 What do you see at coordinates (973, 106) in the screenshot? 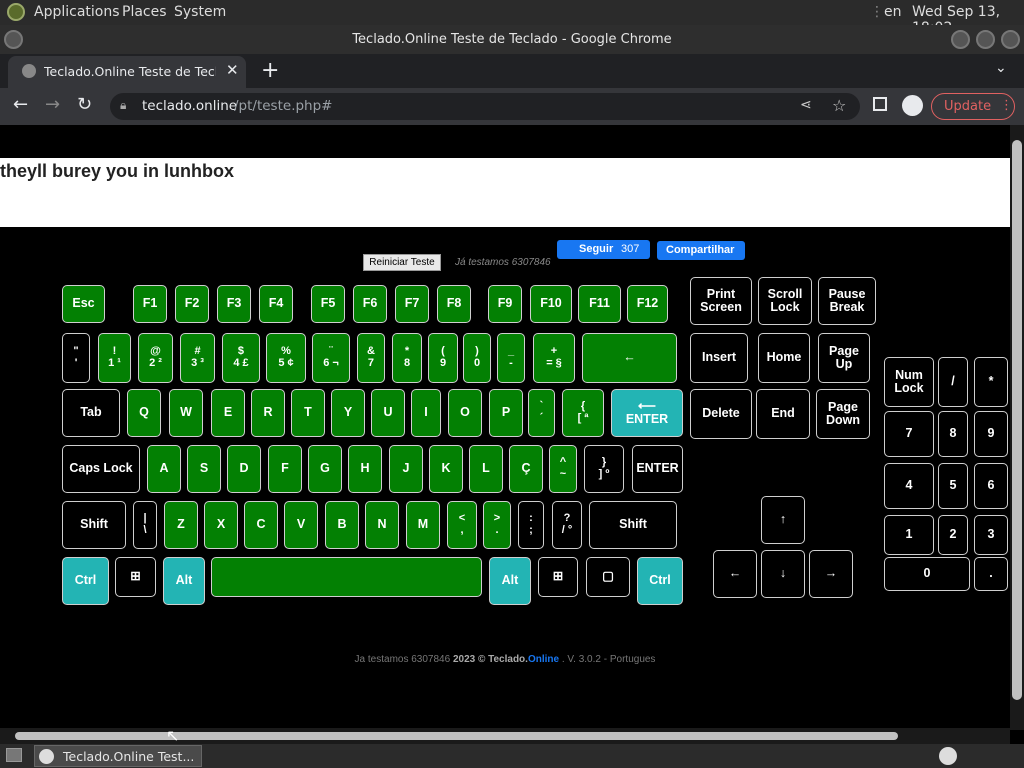
I see `update-button: Update ⋮` at bounding box center [973, 106].